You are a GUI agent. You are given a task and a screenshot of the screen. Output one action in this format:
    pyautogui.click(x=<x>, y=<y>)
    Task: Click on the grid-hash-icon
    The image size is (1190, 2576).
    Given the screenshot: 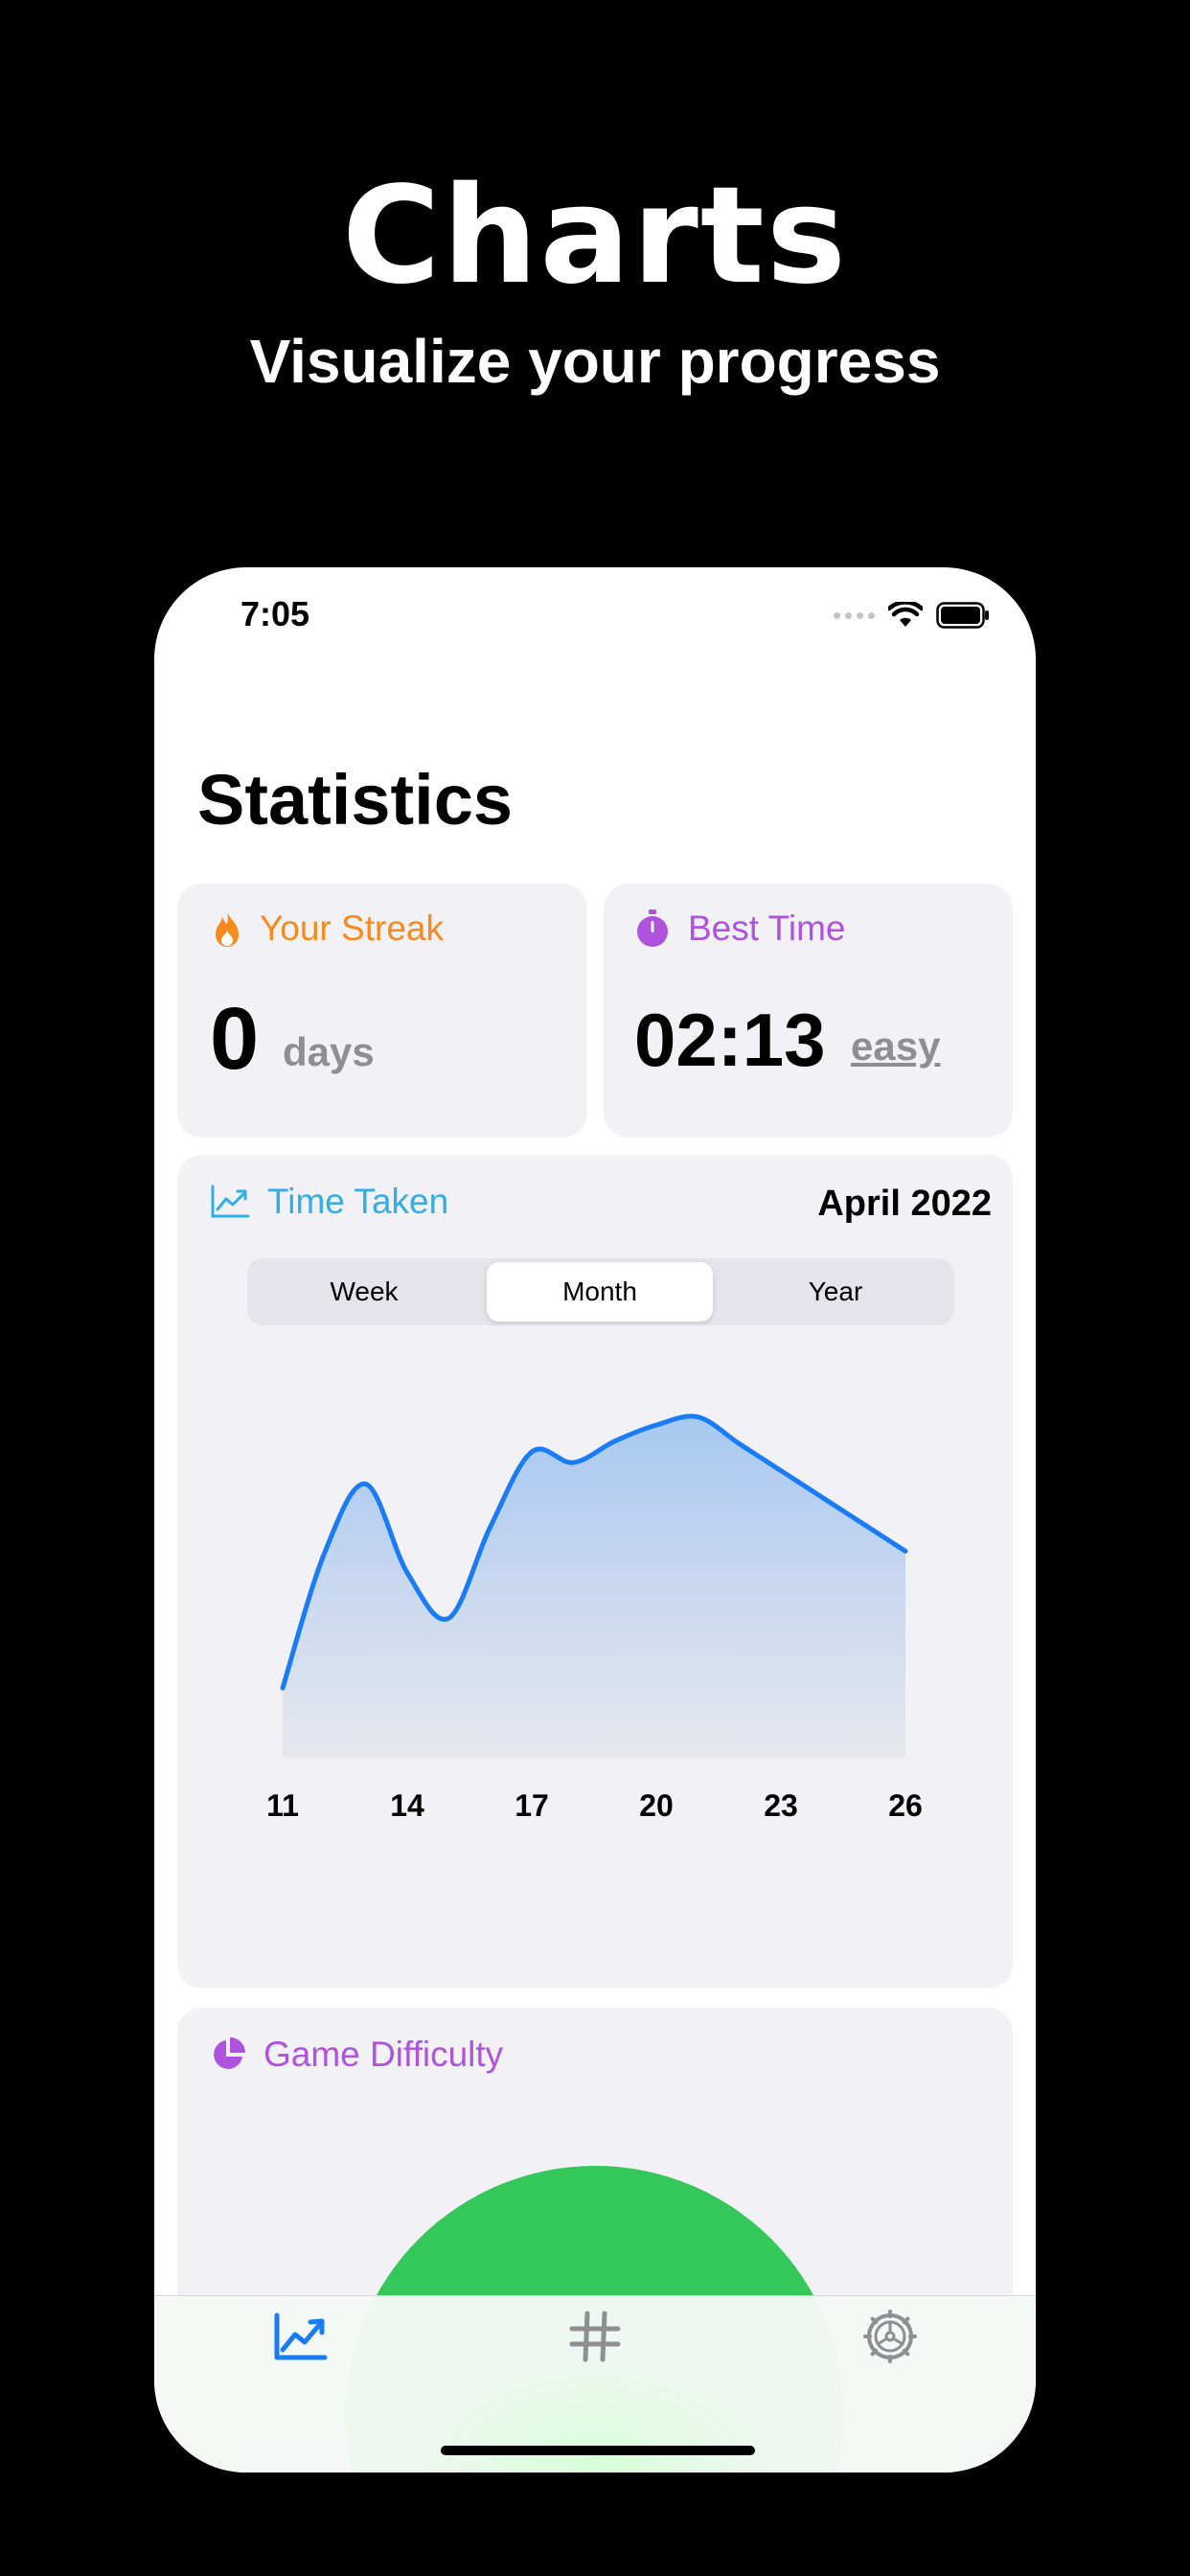 What is the action you would take?
    pyautogui.click(x=595, y=2336)
    